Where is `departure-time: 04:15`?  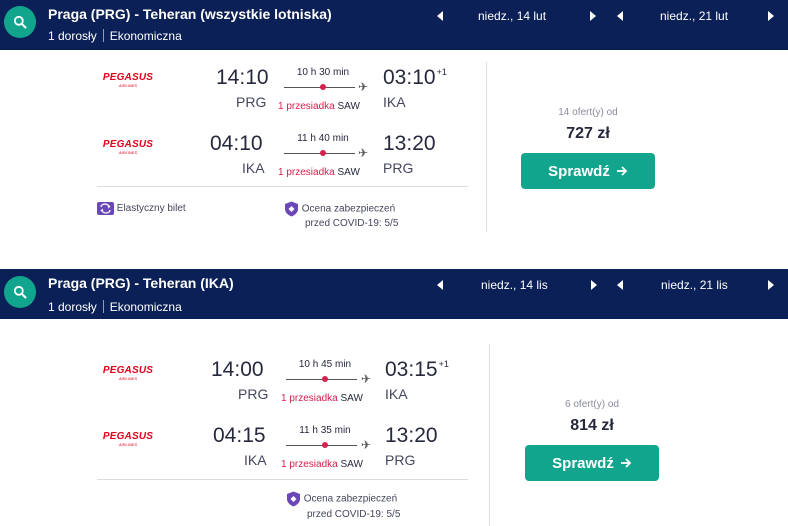
departure-time: 04:15 is located at coordinates (239, 435).